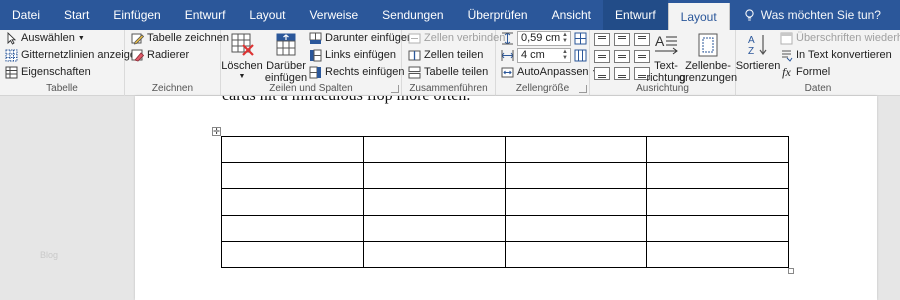 This screenshot has height=300, width=900. What do you see at coordinates (315, 72) in the screenshot?
I see `insert-right-icon` at bounding box center [315, 72].